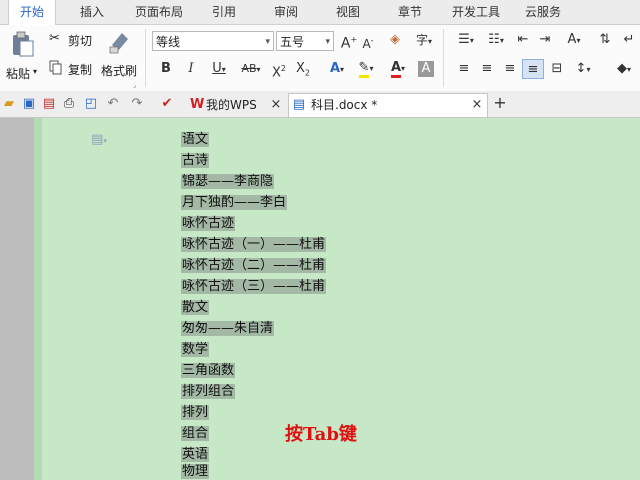 The image size is (640, 480). Describe the element at coordinates (32, 12) in the screenshot. I see `menu-home: 开始` at that location.